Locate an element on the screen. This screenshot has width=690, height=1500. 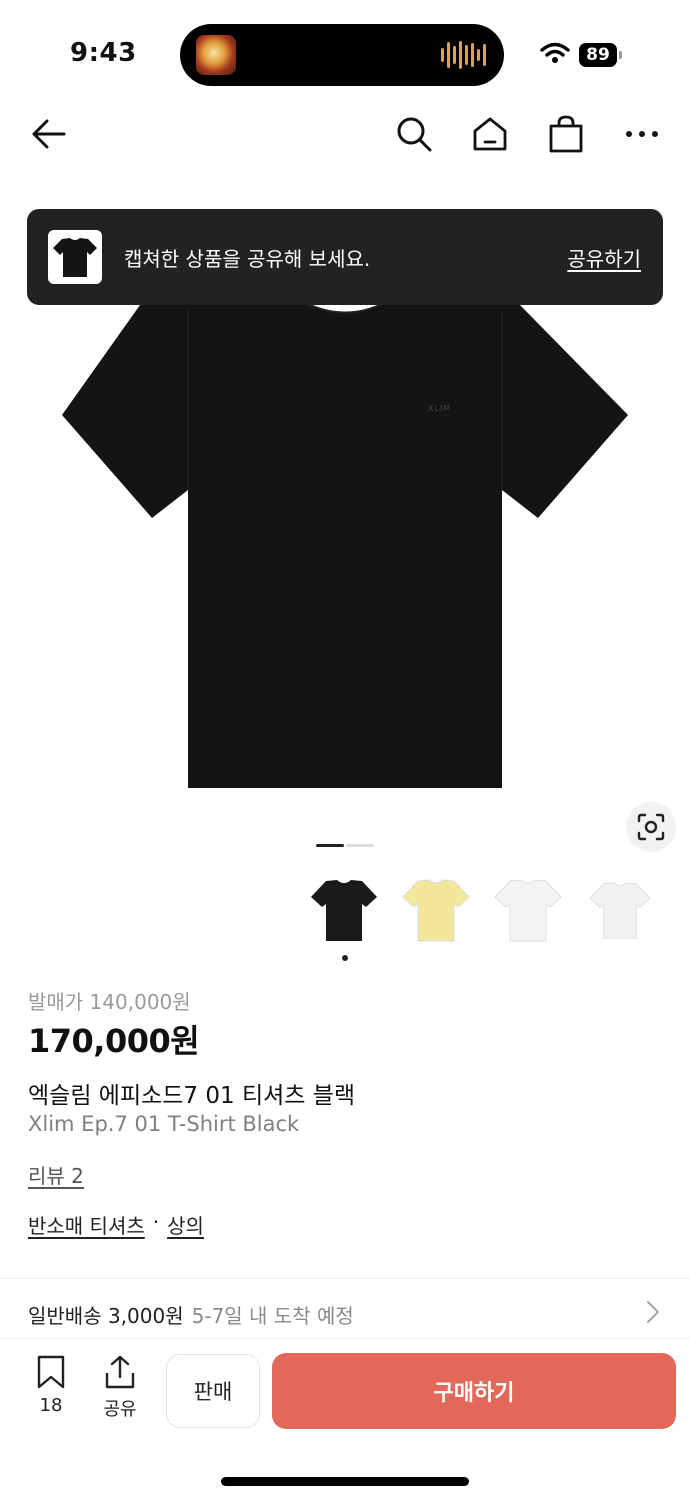
selected-color-indicator is located at coordinates (345, 958).